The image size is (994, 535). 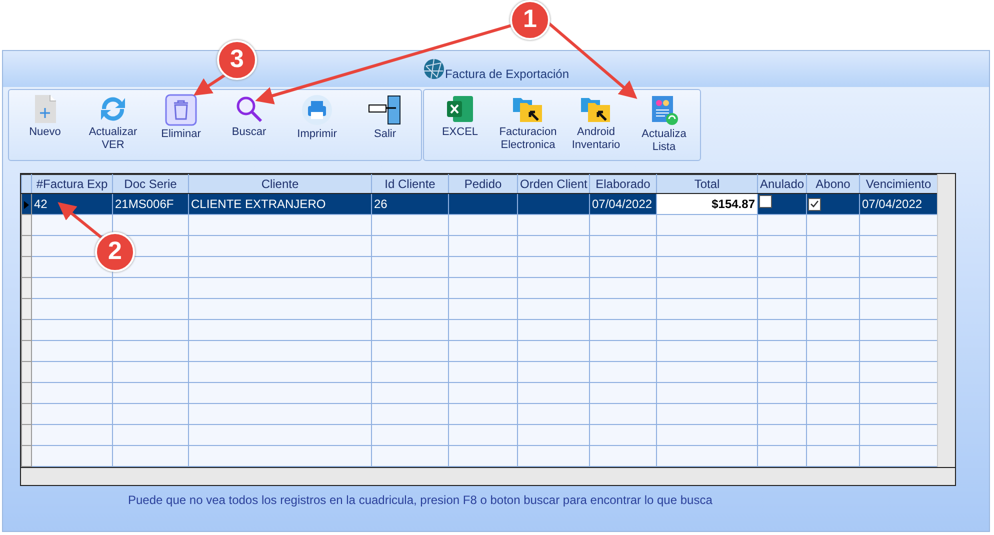 What do you see at coordinates (45, 126) in the screenshot?
I see `toolbar-button: Nuevo` at bounding box center [45, 126].